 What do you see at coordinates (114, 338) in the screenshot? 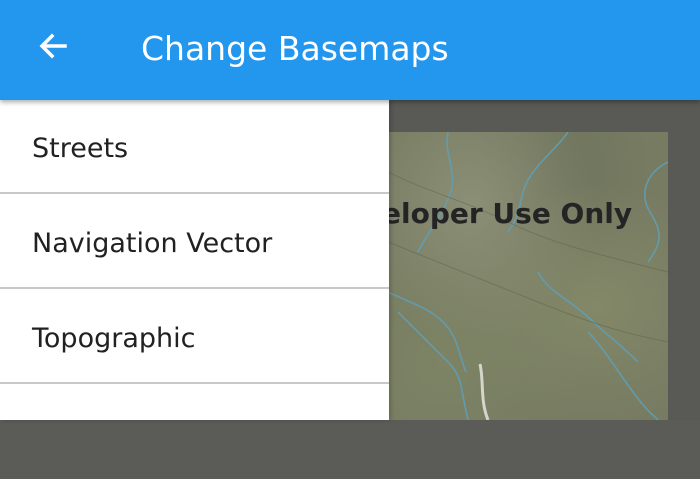
I see `basemap-item-label: Topographic` at bounding box center [114, 338].